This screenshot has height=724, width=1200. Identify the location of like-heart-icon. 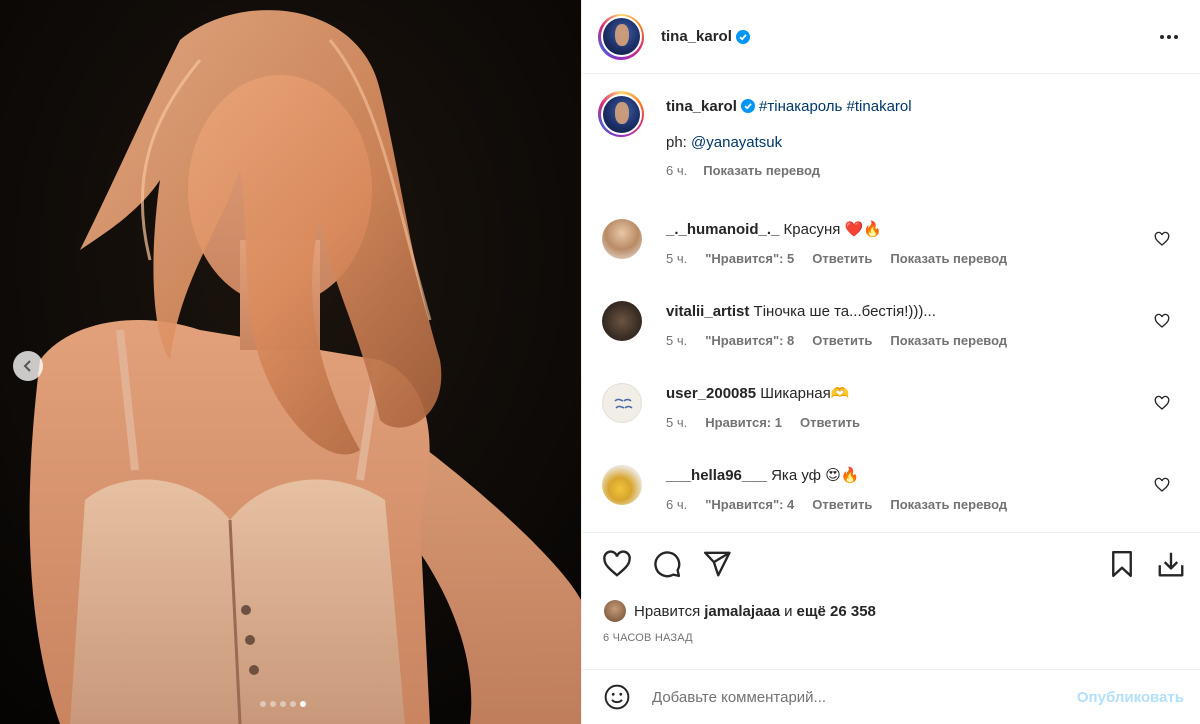
(617, 564).